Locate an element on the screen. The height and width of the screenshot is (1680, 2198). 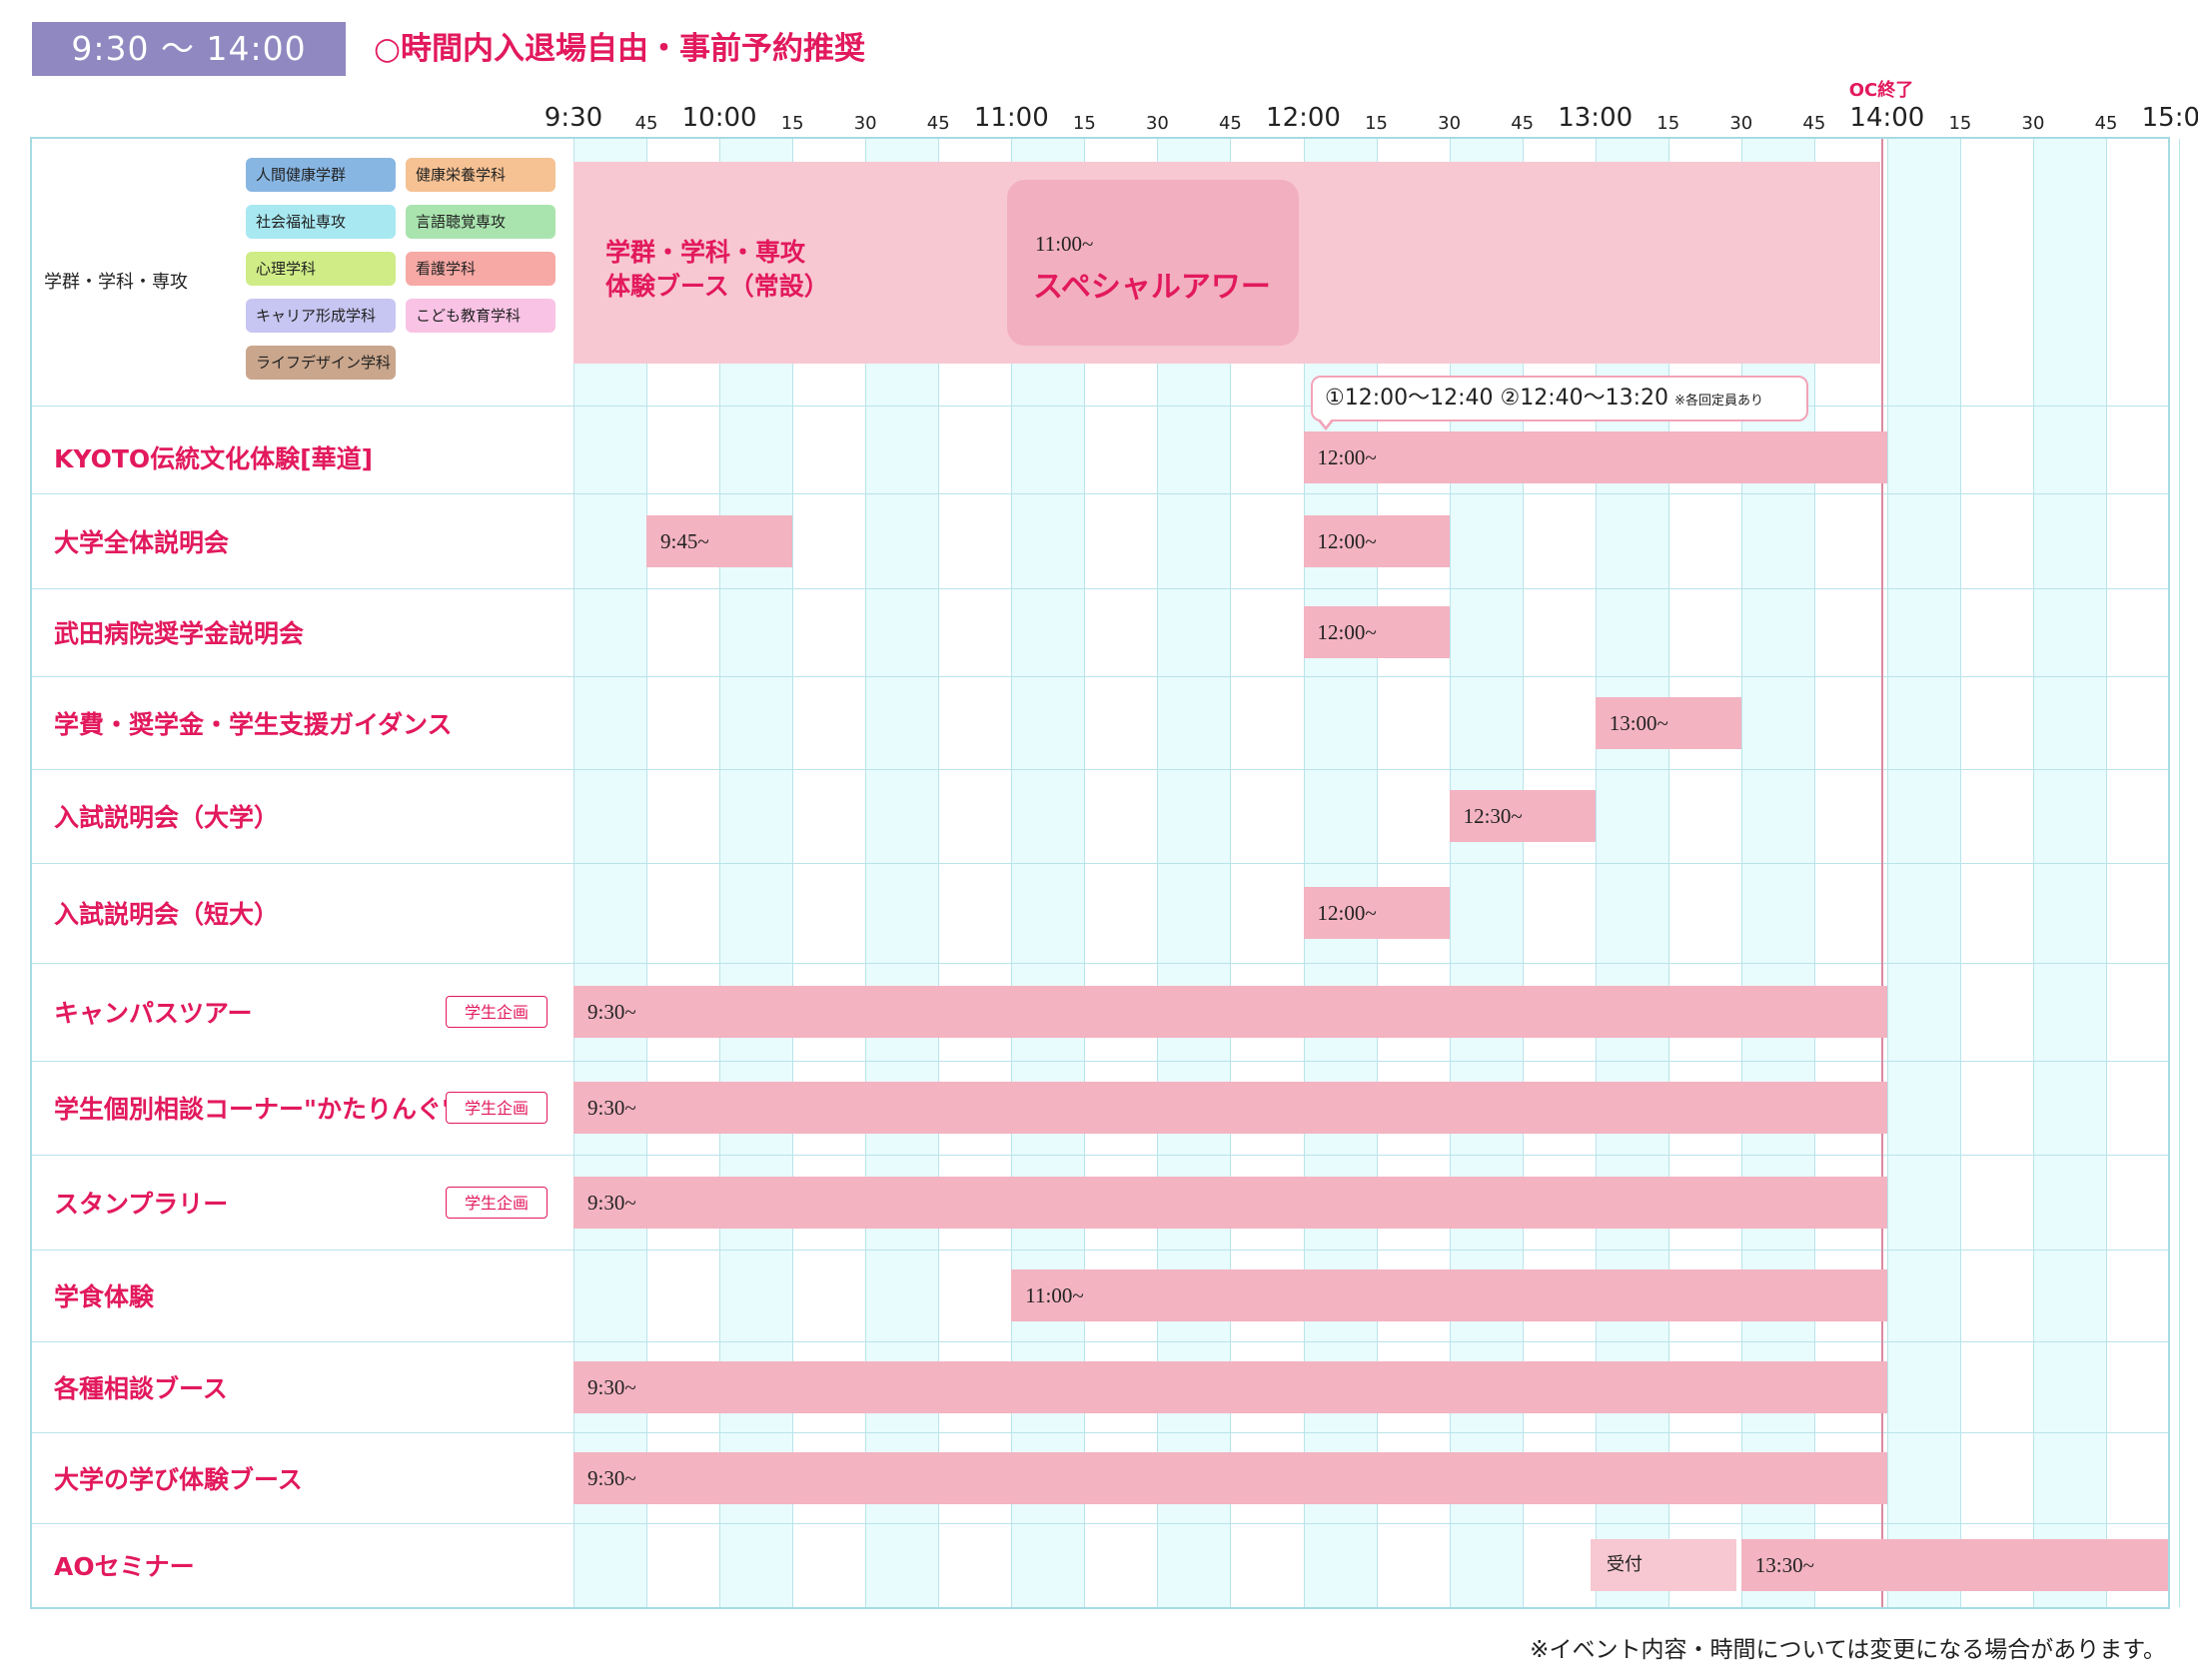
axis-tick-label: 11:00 is located at coordinates (1011, 118).